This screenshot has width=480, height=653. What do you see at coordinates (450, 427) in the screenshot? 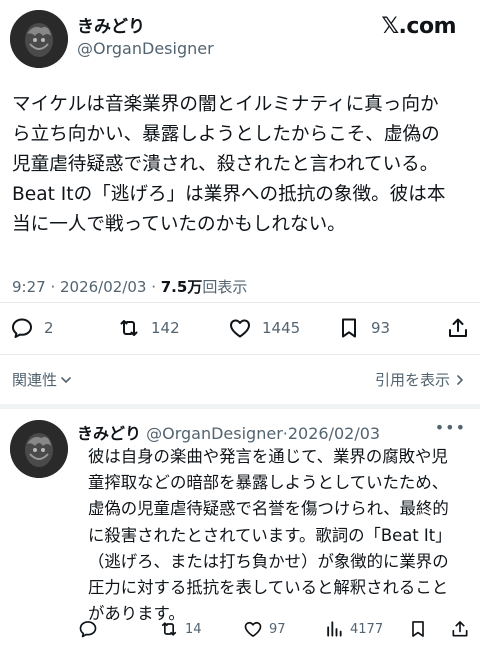
I see `more-options-button: •••` at bounding box center [450, 427].